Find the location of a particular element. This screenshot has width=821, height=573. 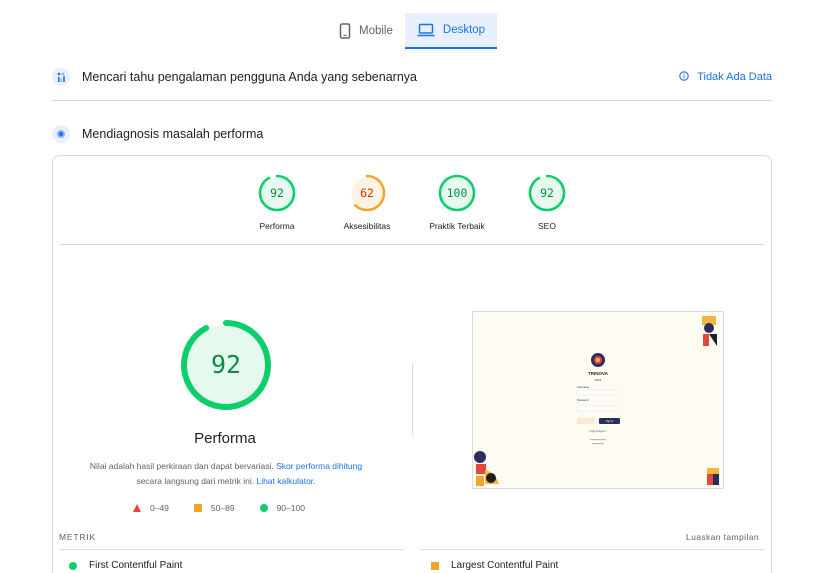

gauge-label: SEO is located at coordinates (547, 226).